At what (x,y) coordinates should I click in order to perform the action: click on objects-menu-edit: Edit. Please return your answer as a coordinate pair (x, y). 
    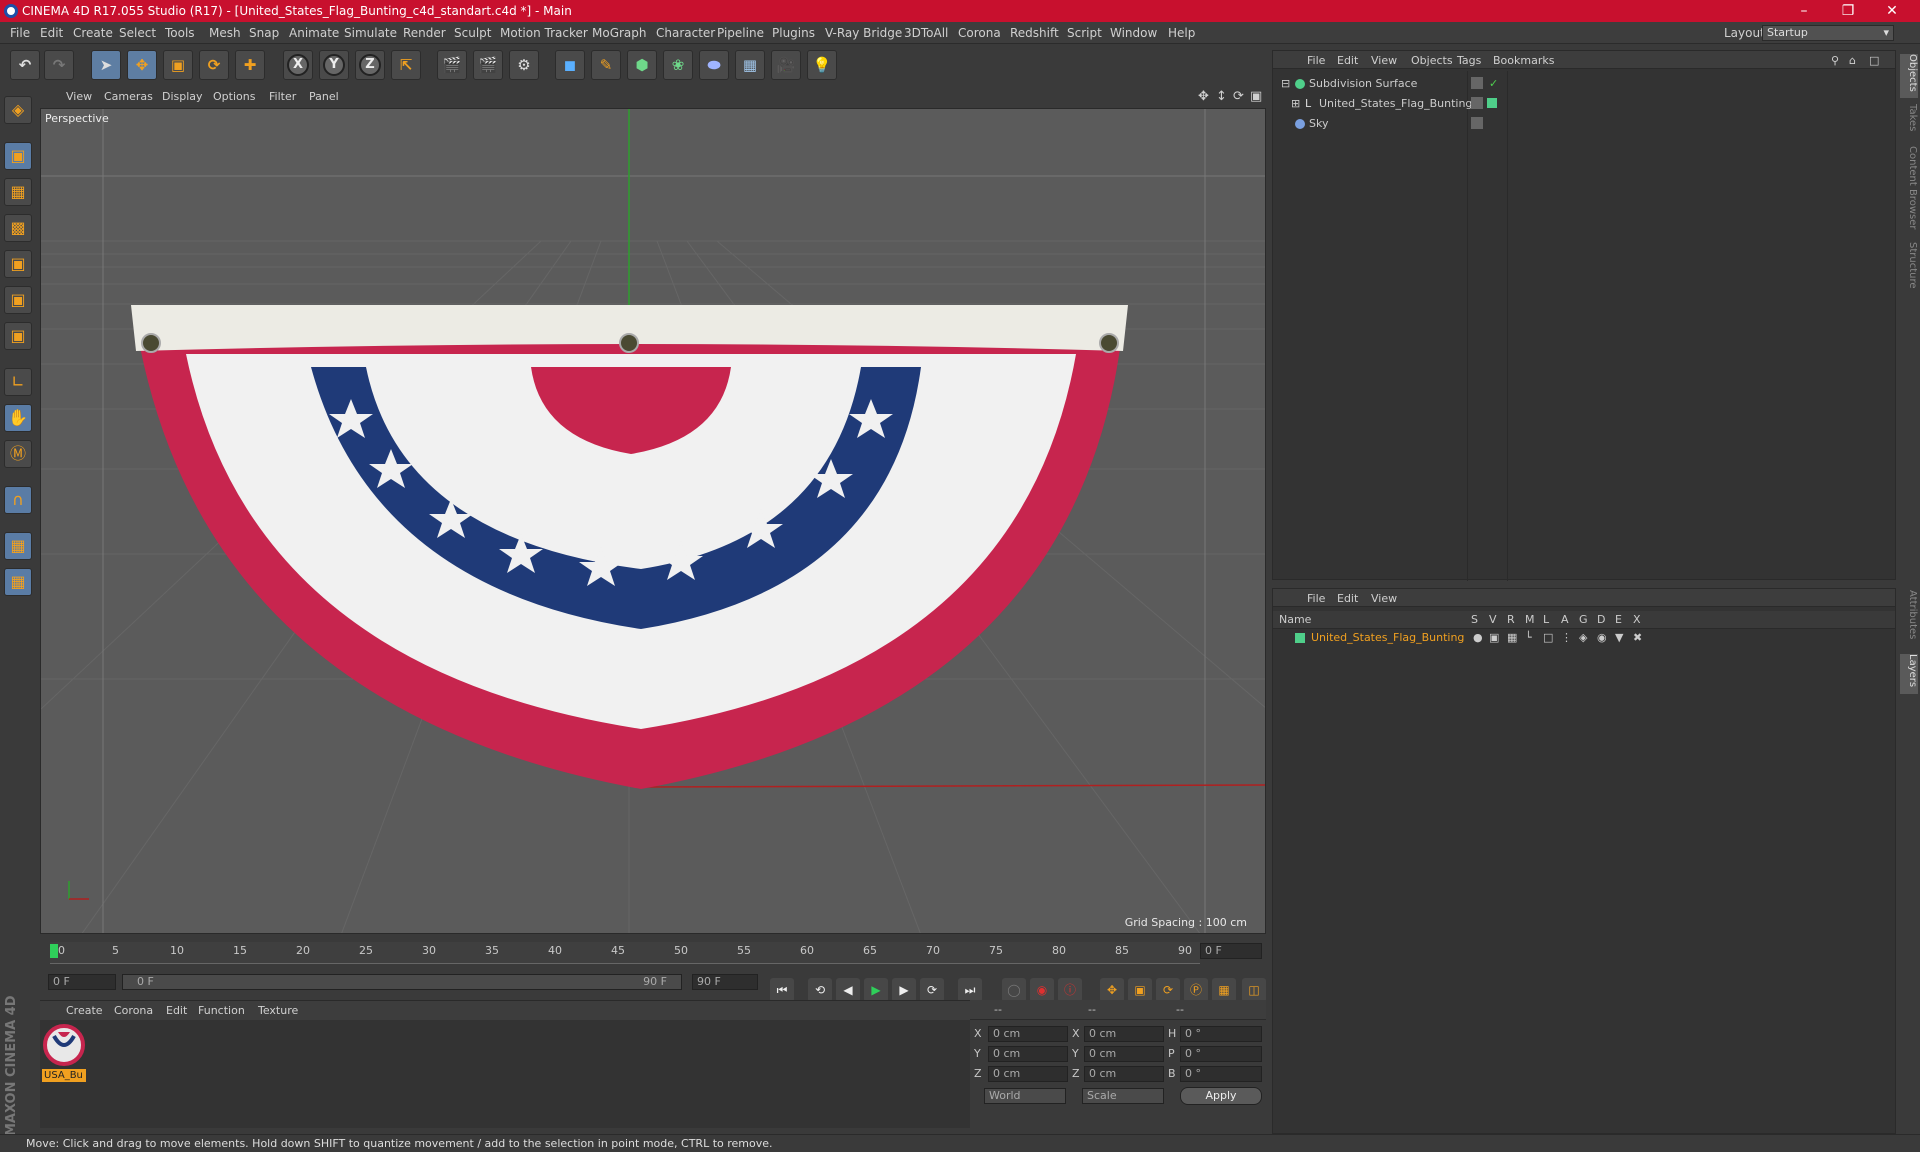
    Looking at the image, I should click on (1347, 60).